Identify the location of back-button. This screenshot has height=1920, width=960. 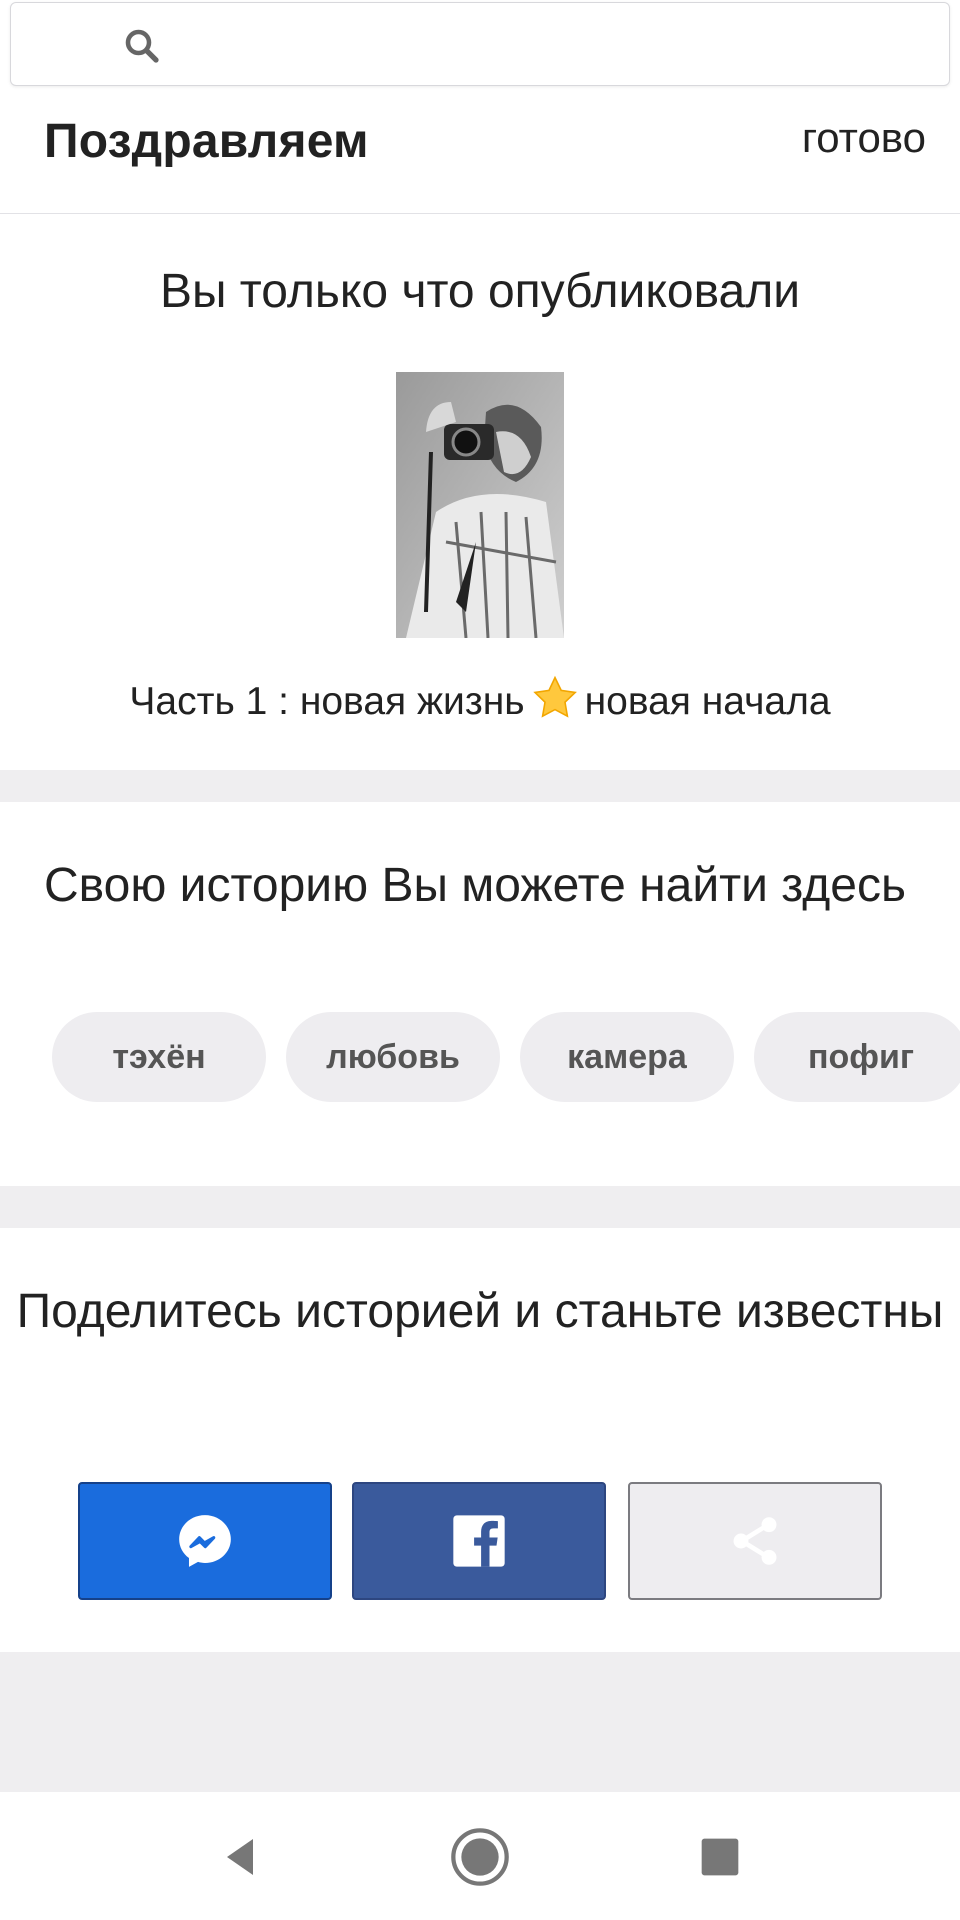
(241, 1857).